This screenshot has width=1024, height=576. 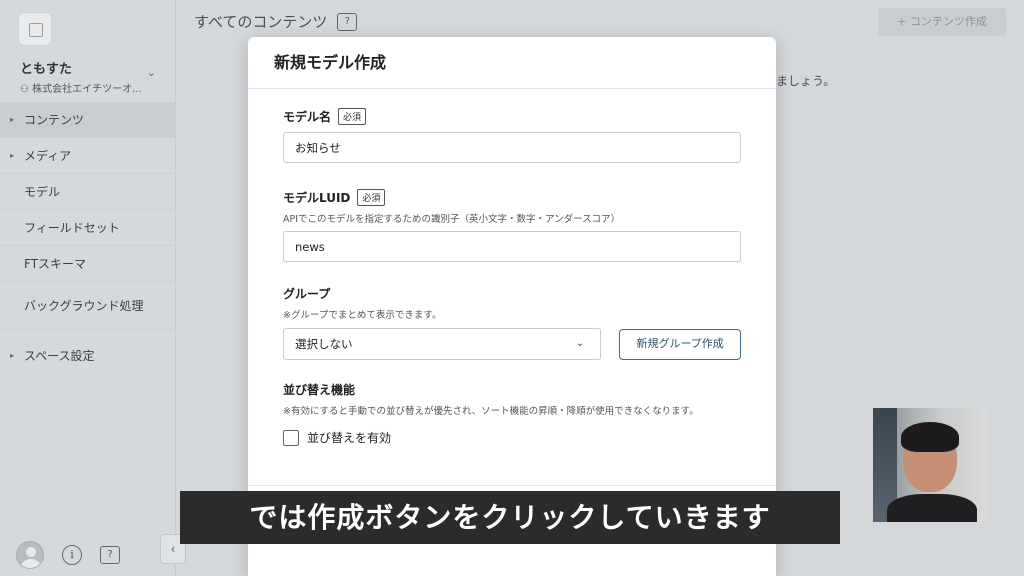 I want to click on model-name-field: モデル名 必須, so click(x=512, y=135).